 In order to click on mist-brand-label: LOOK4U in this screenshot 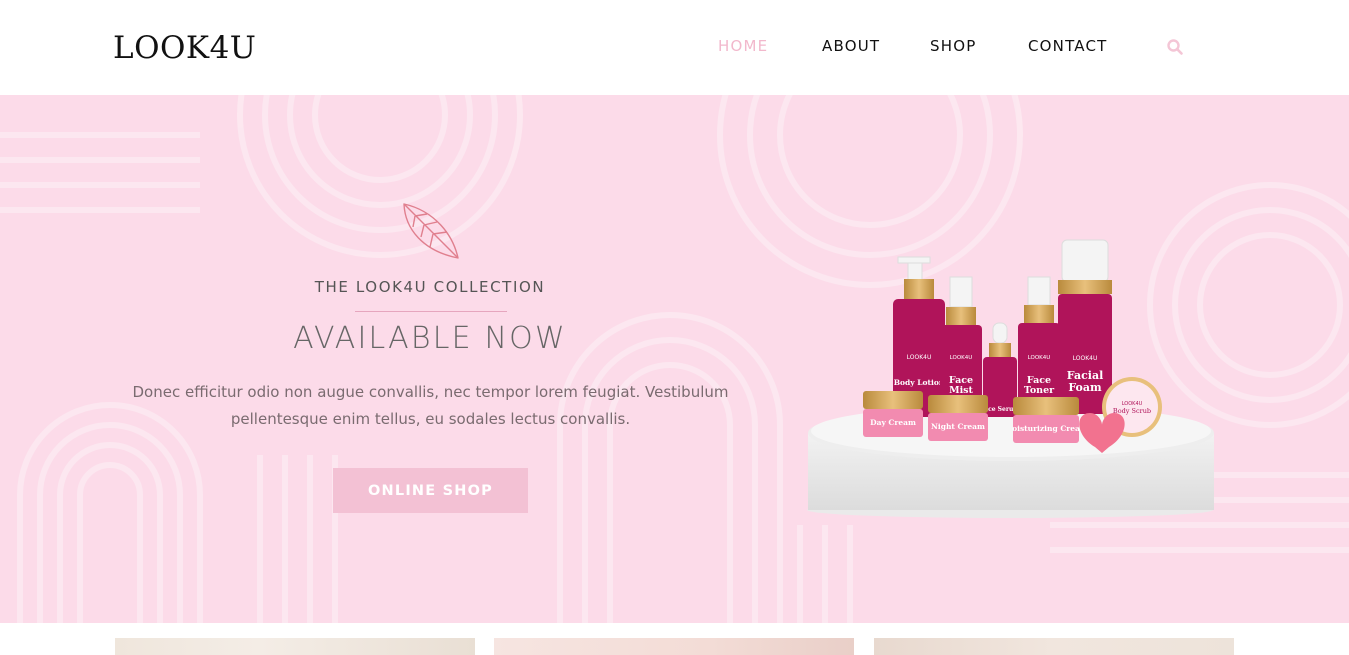, I will do `click(961, 358)`.